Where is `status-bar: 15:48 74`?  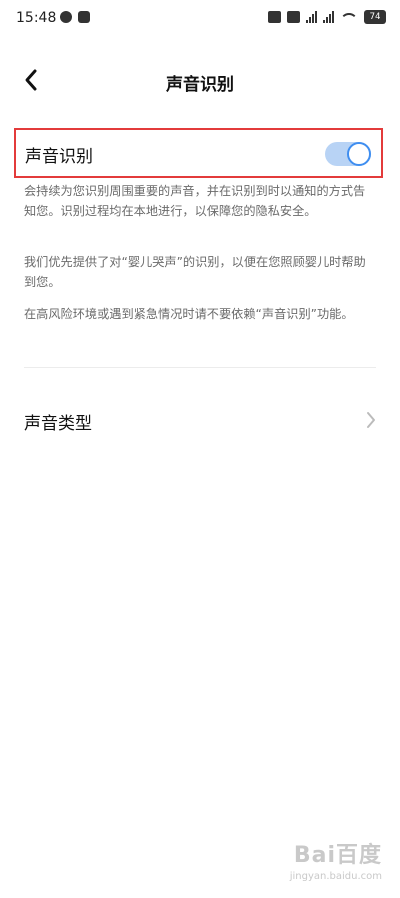 status-bar: 15:48 74 is located at coordinates (200, 18).